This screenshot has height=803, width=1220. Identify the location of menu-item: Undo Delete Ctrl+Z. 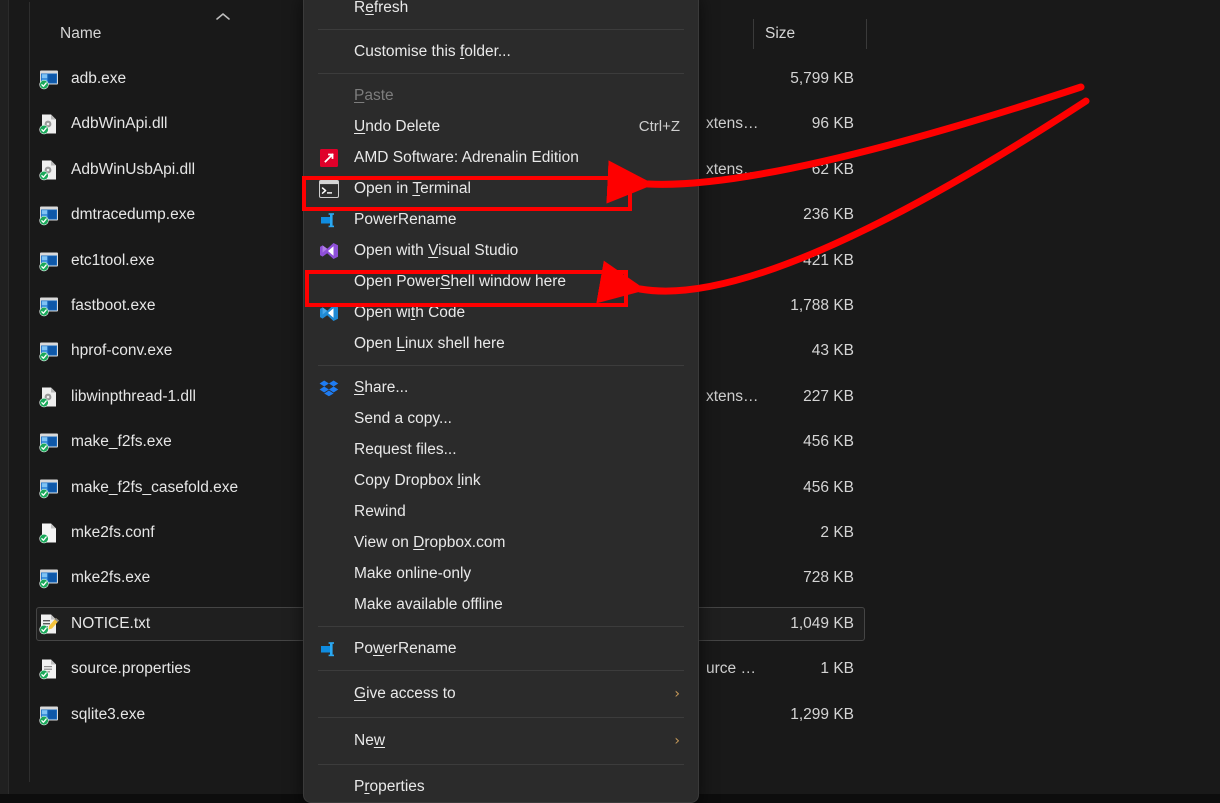
(501, 126).